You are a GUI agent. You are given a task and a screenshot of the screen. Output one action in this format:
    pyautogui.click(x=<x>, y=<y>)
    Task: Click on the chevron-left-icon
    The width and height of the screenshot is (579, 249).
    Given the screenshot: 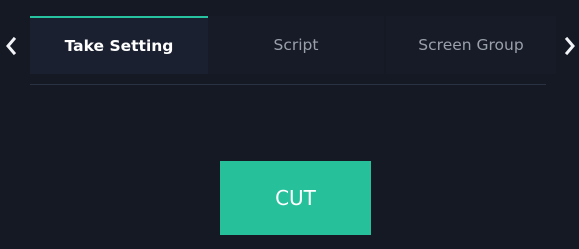 What is the action you would take?
    pyautogui.click(x=11, y=46)
    